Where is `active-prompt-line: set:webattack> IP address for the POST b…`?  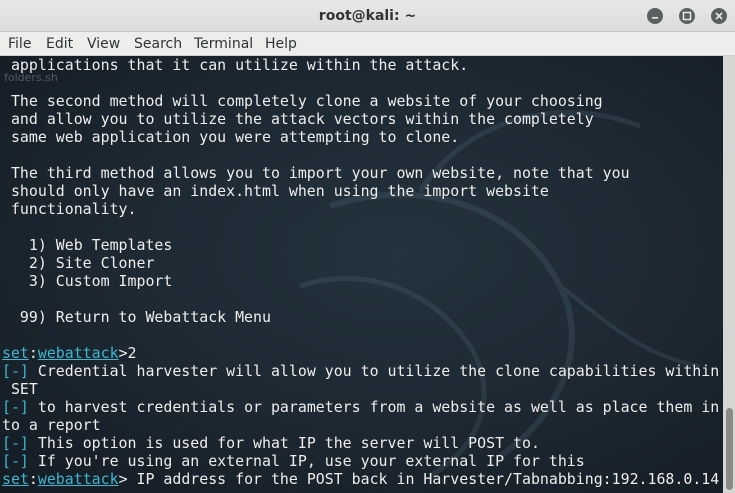
active-prompt-line: set:webattack> IP address for the POST b… is located at coordinates (360, 479).